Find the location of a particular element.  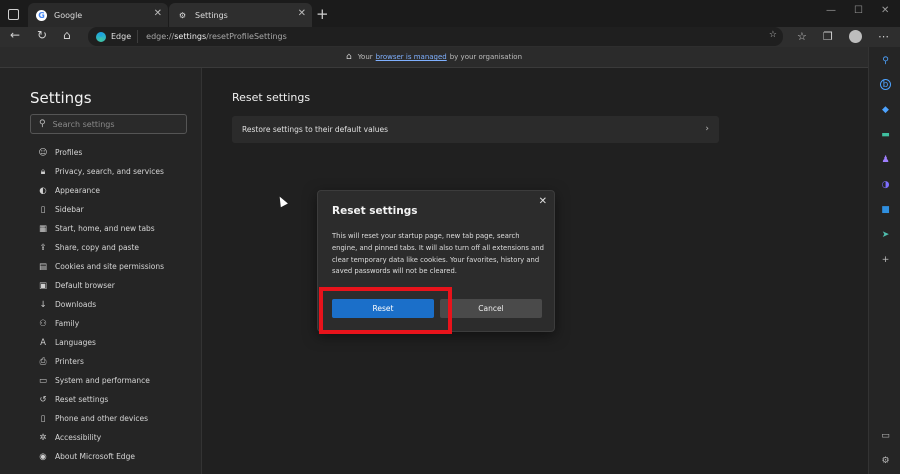

language-icon: A is located at coordinates (43, 342).